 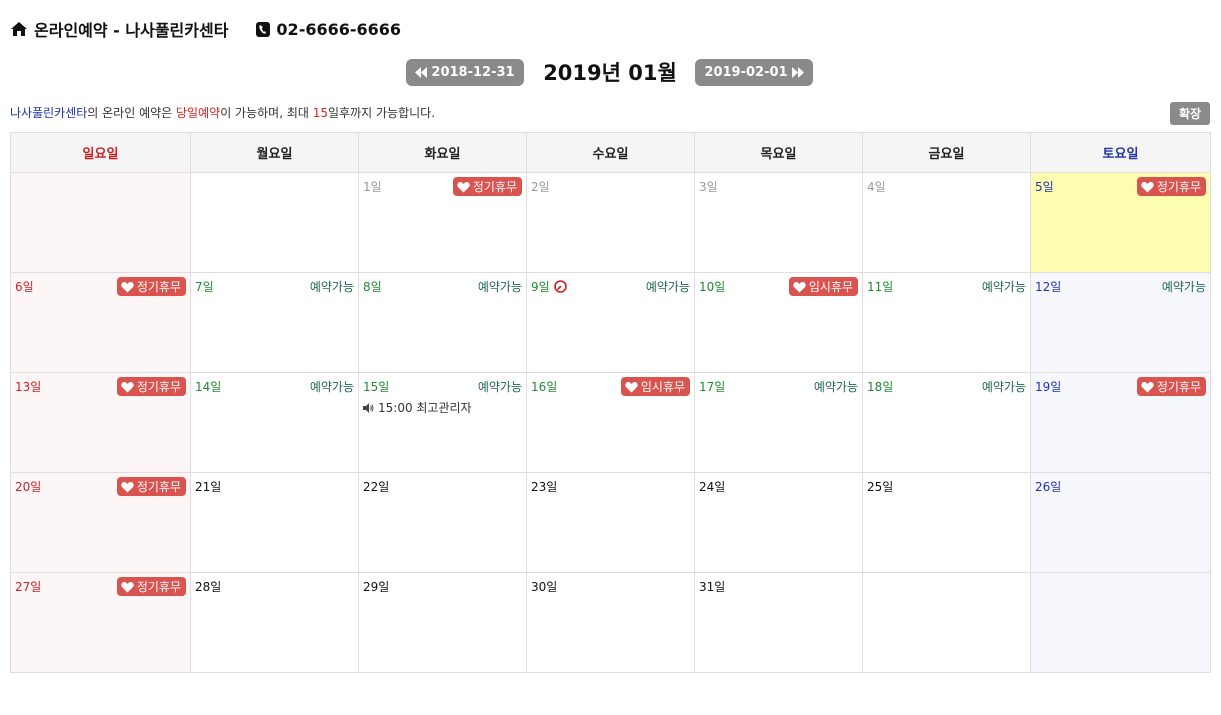 I want to click on next-month-button: 2019-02-01, so click(x=754, y=72).